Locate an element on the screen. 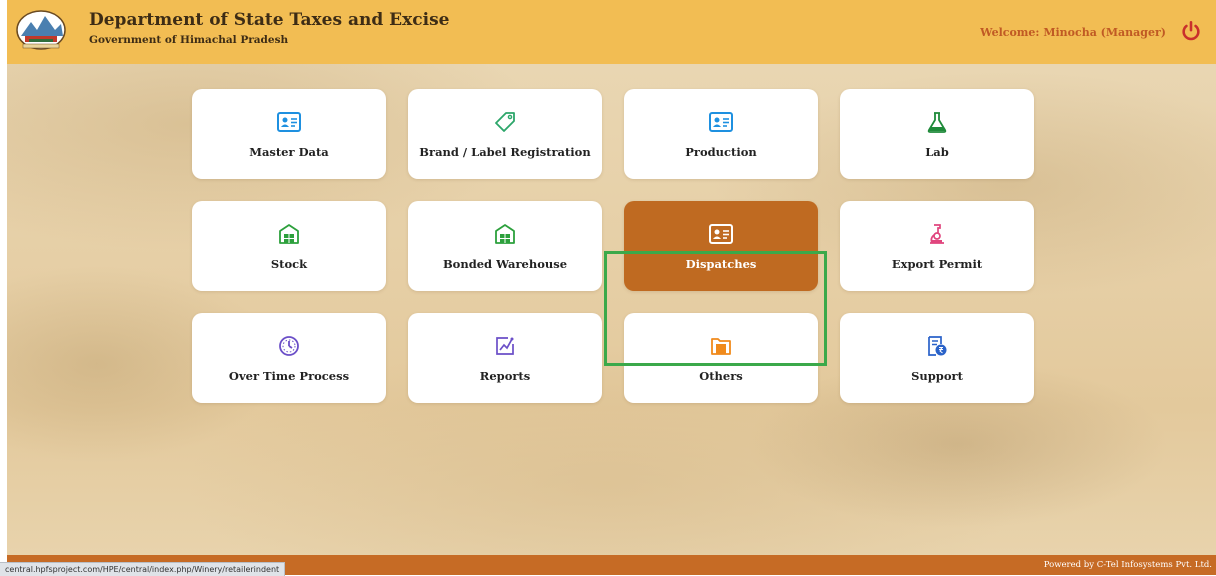  tile-label: Dispatches is located at coordinates (721, 263).